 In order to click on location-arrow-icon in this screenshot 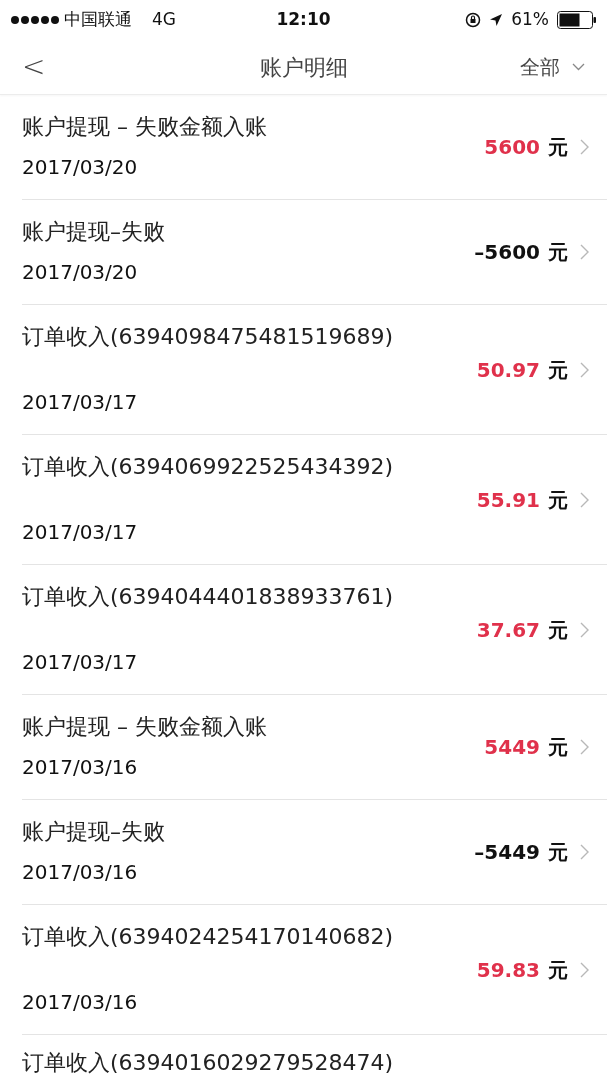, I will do `click(496, 20)`.